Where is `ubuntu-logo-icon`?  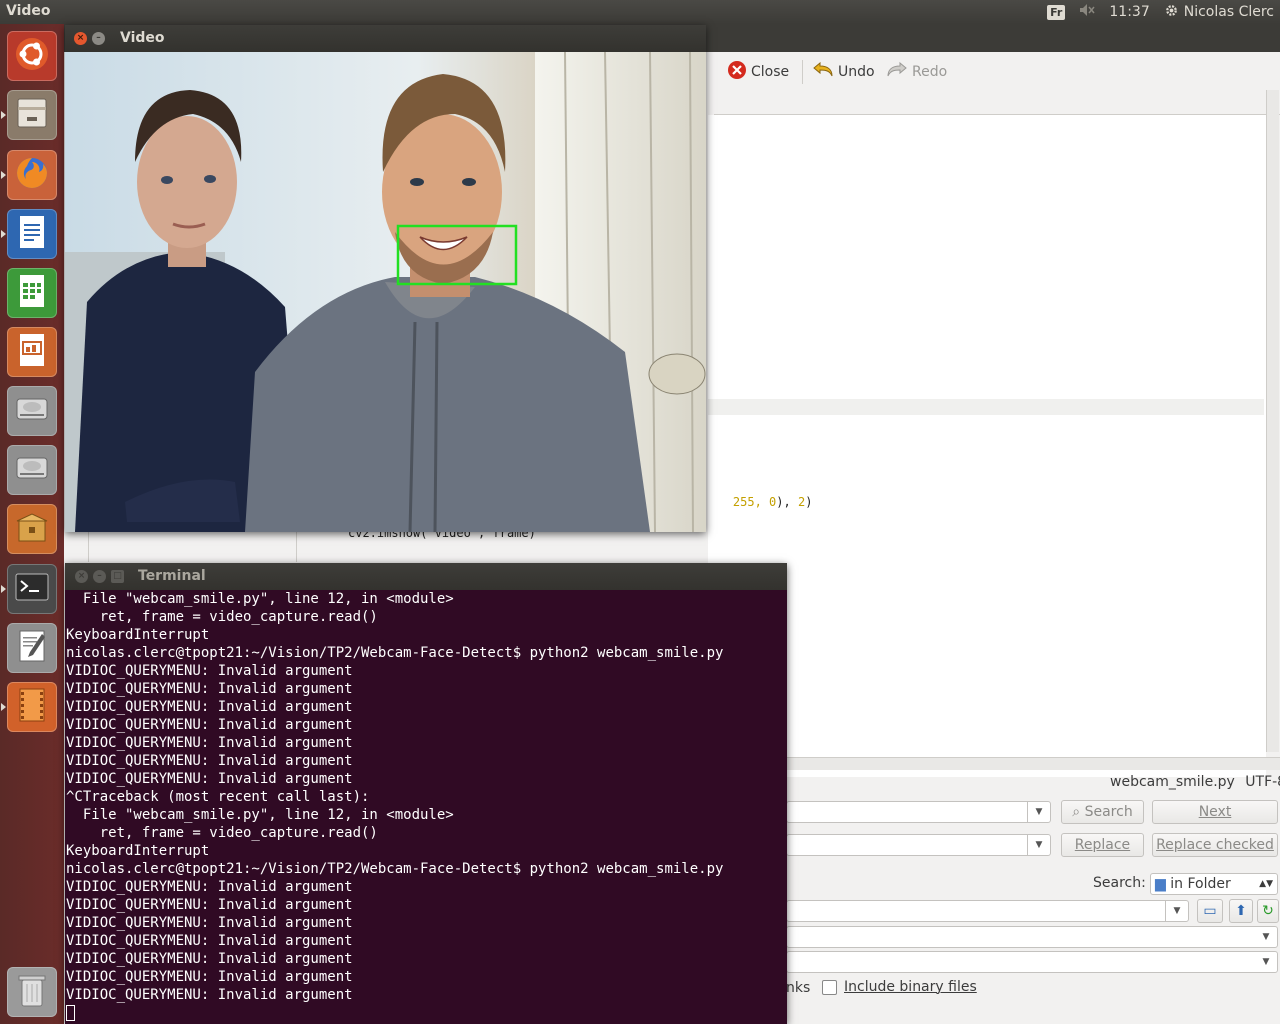
ubuntu-logo-icon is located at coordinates (32, 56).